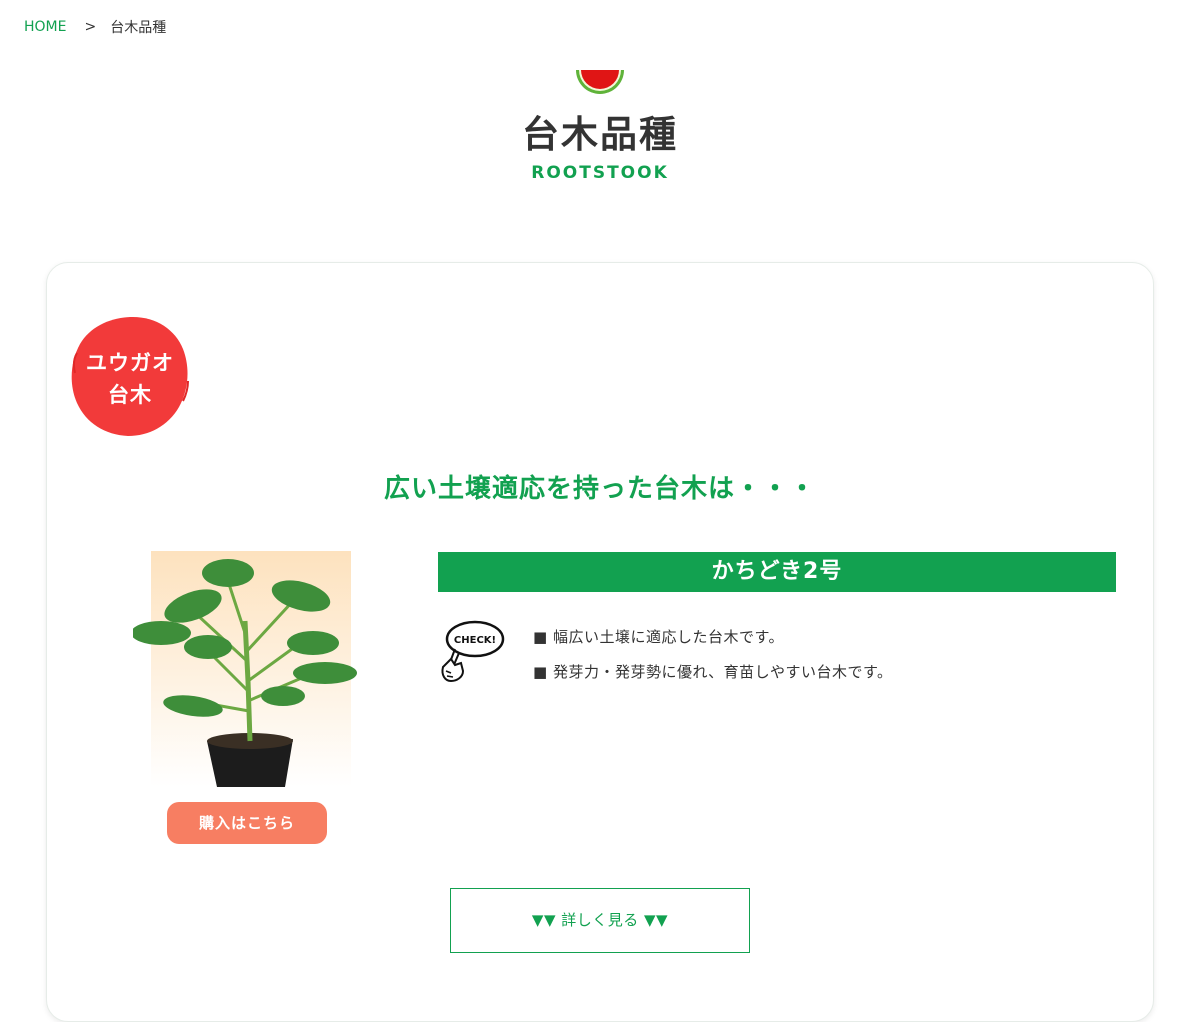 The height and width of the screenshot is (1022, 1200). Describe the element at coordinates (600, 134) in the screenshot. I see `page-title: 台木品種` at that location.